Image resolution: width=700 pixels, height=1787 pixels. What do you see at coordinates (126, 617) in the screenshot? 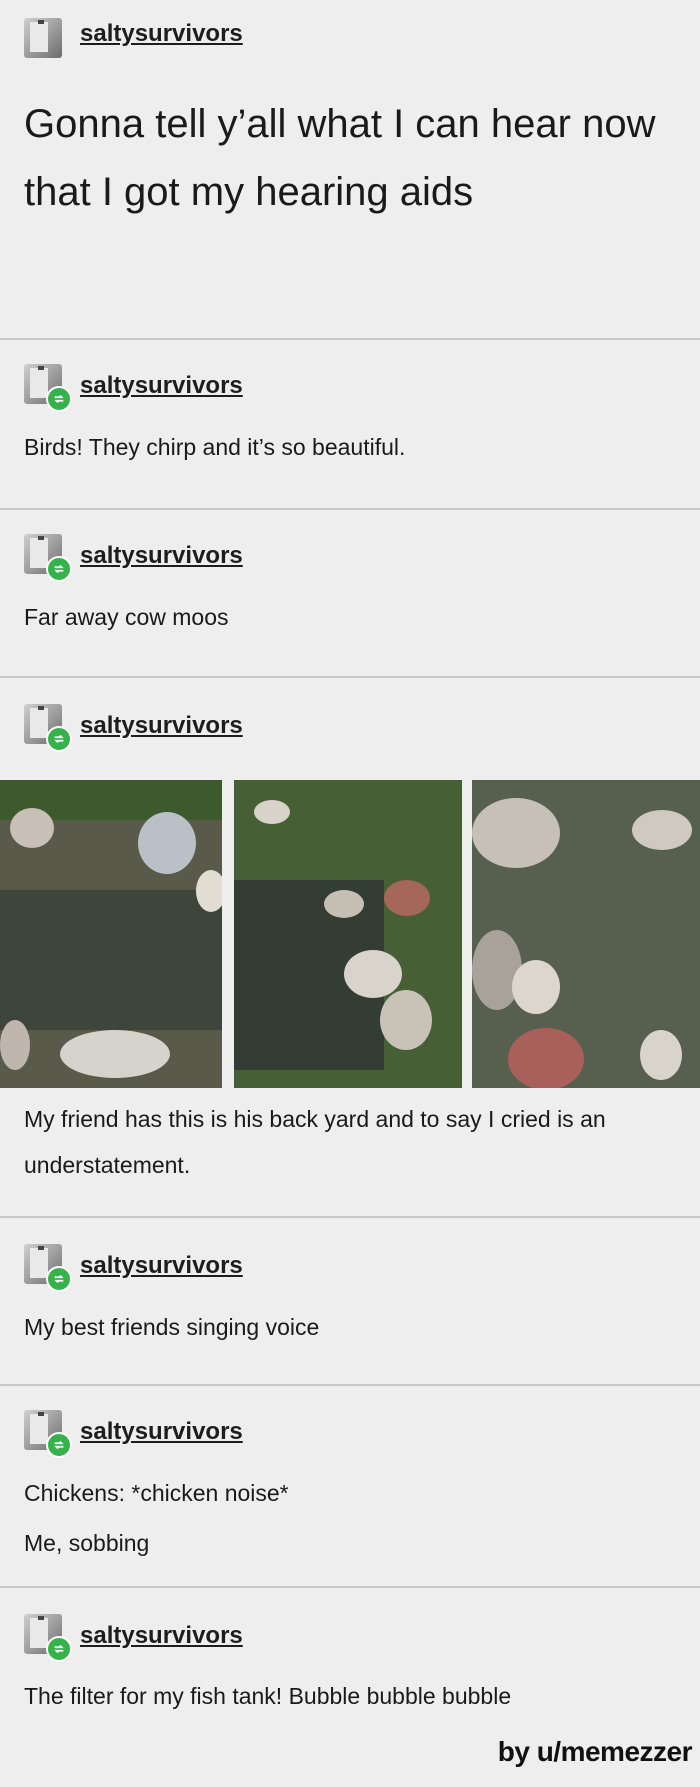
I see `post-text: Far away cow moos` at bounding box center [126, 617].